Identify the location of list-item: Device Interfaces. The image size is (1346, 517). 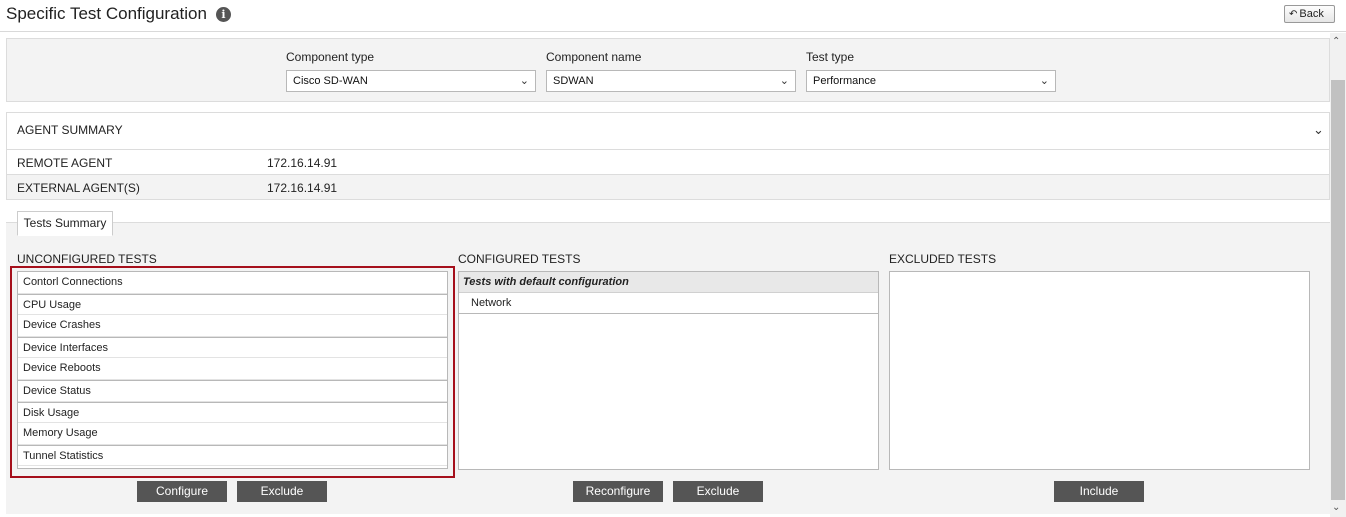
(232, 347).